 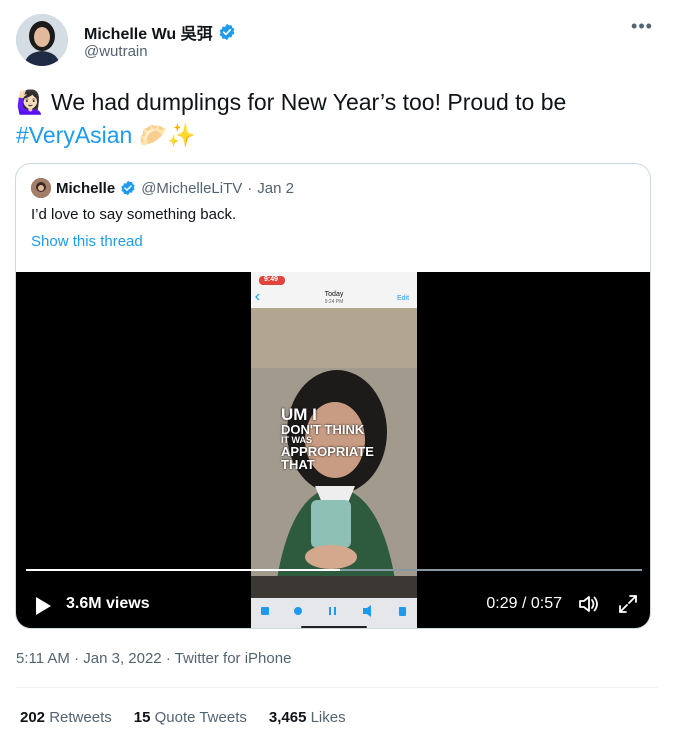 What do you see at coordinates (30, 103) in the screenshot?
I see `raising-hand-emoji: 🙋🏻‍♀️` at bounding box center [30, 103].